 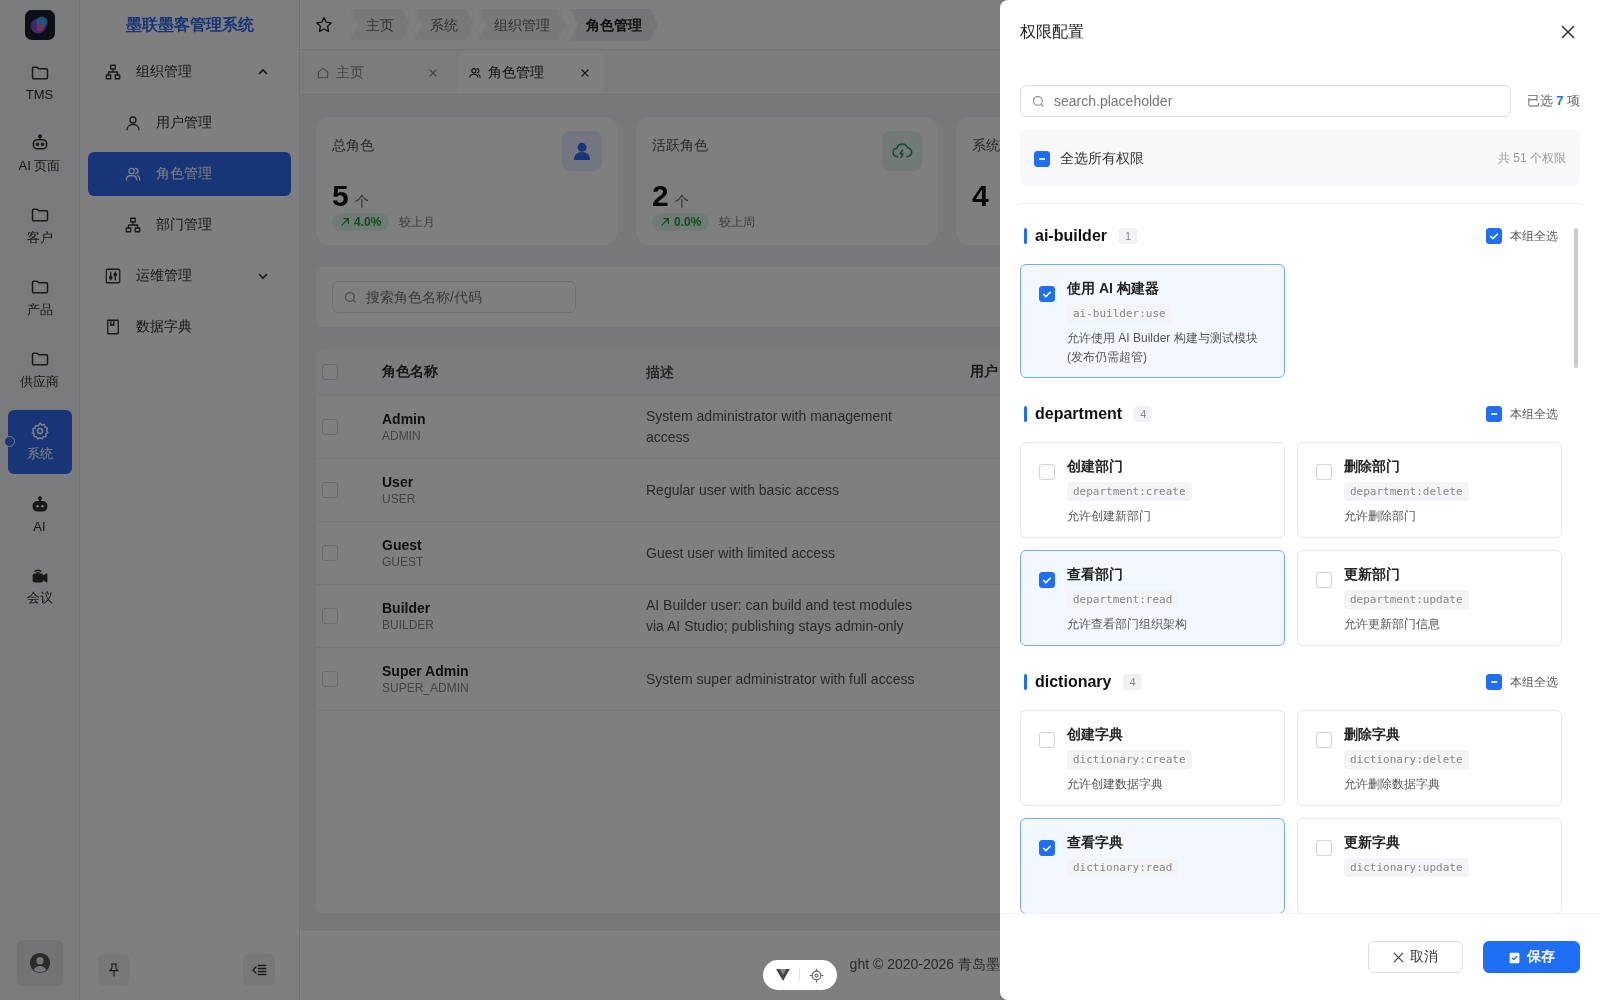 I want to click on menu-item: 组织管理, so click(x=189, y=72).